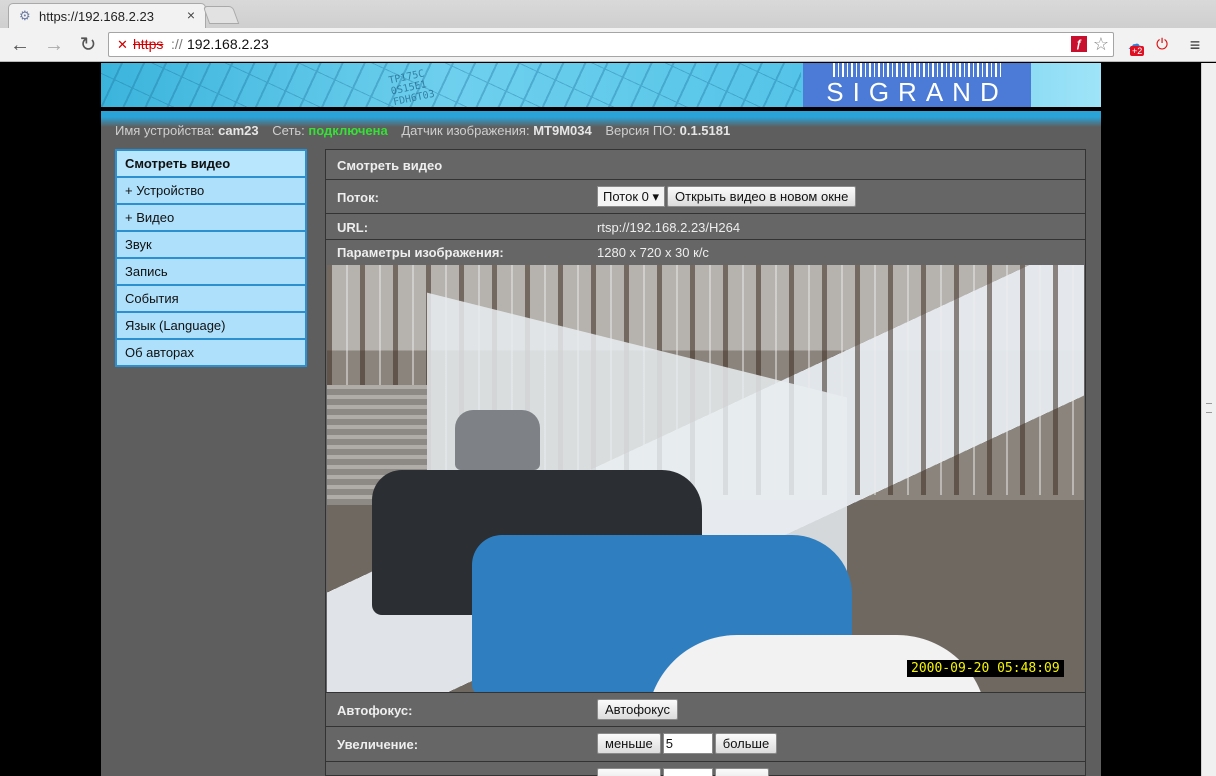 This screenshot has width=1216, height=776. I want to click on stream-label: Поток:, so click(358, 197).